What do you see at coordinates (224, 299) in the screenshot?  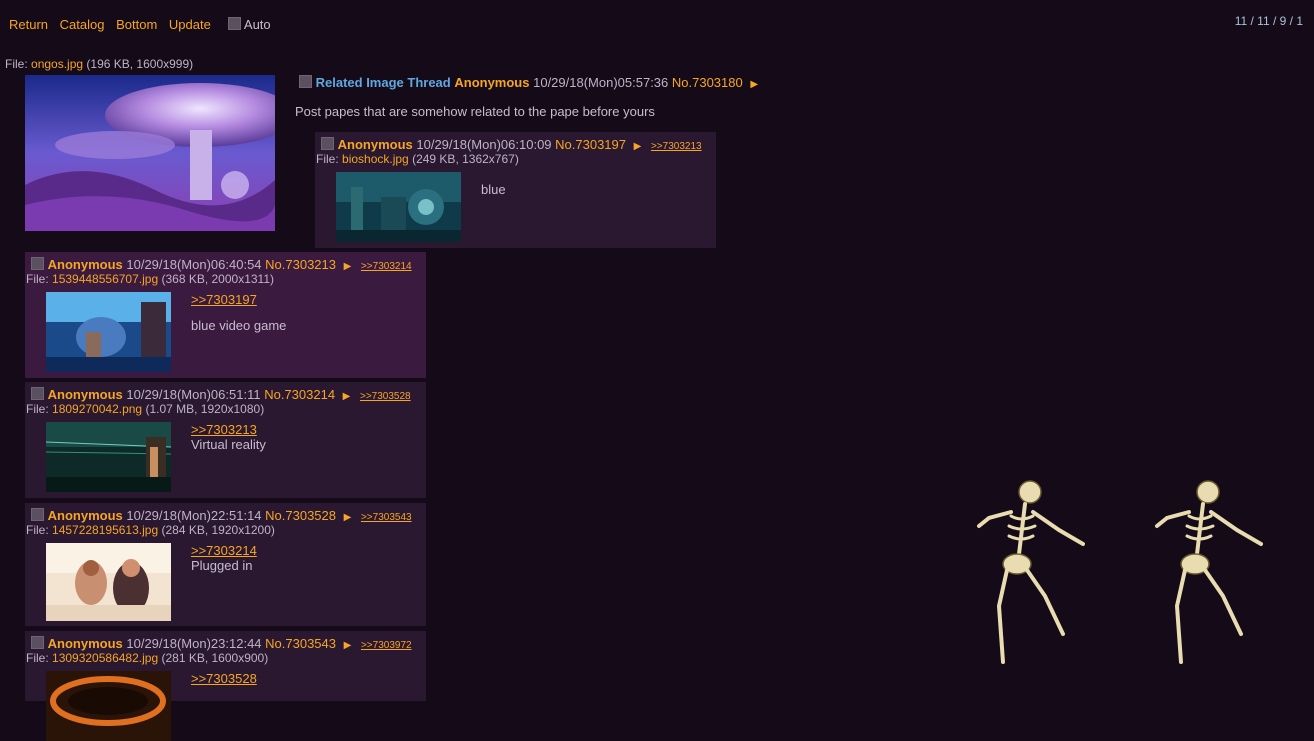 I see `reply-quote-link: >>7303197` at bounding box center [224, 299].